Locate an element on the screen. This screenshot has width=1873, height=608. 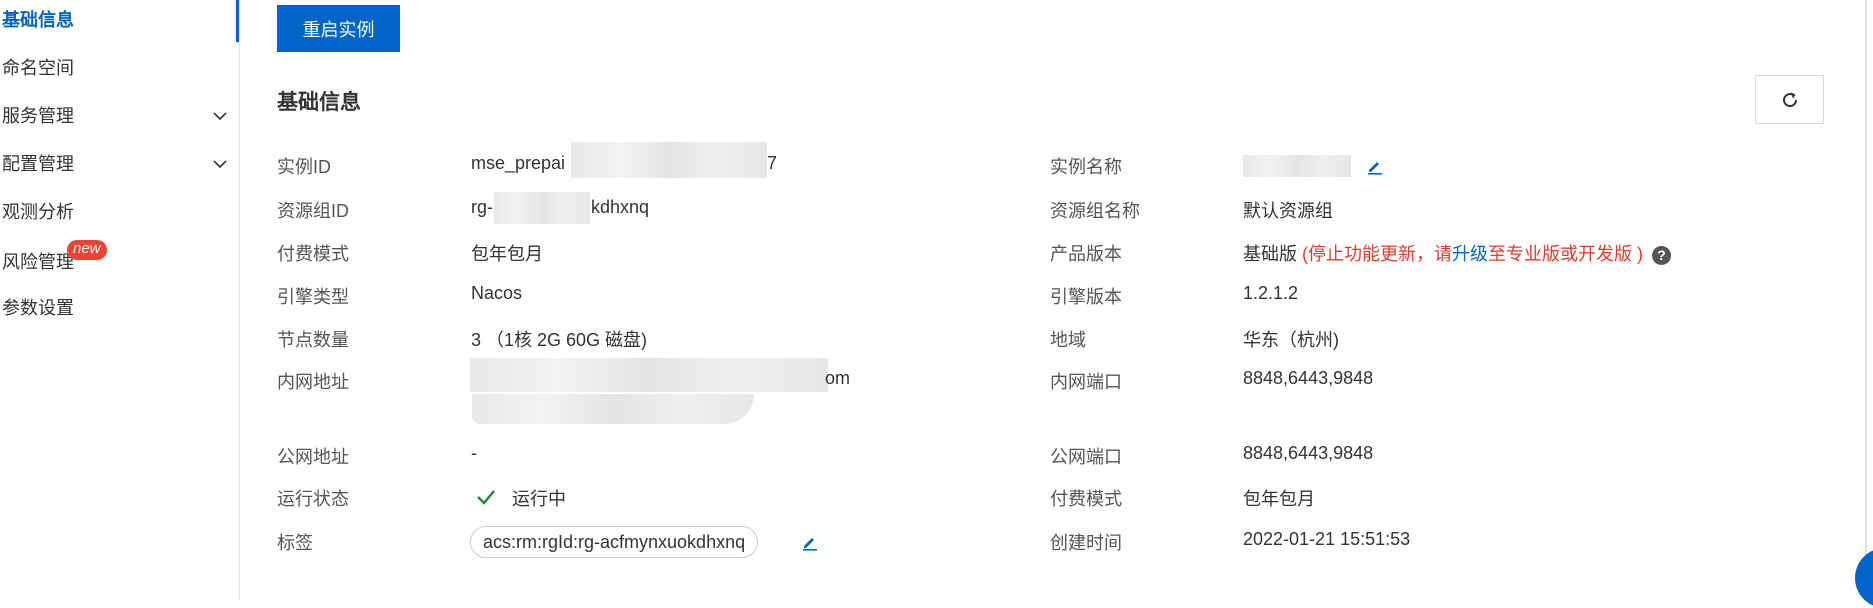
instance-id-label: 实例ID is located at coordinates (304, 167).